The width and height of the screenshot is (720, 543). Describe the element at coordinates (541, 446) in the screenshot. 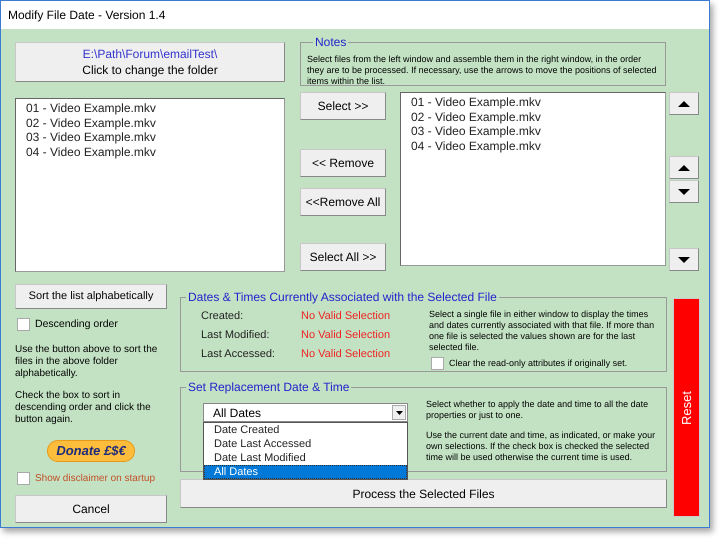

I see `replacement-help-text: Use the current date and time, as indicated, or make your own selections. If the check box is checked the selected time will be used otherwise the current time is used.` at that location.